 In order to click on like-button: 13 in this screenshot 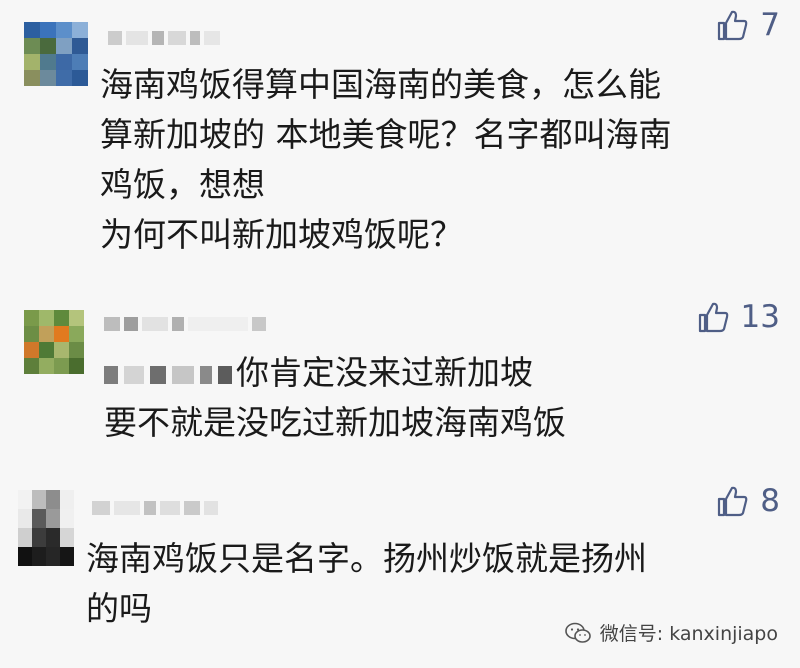, I will do `click(738, 317)`.